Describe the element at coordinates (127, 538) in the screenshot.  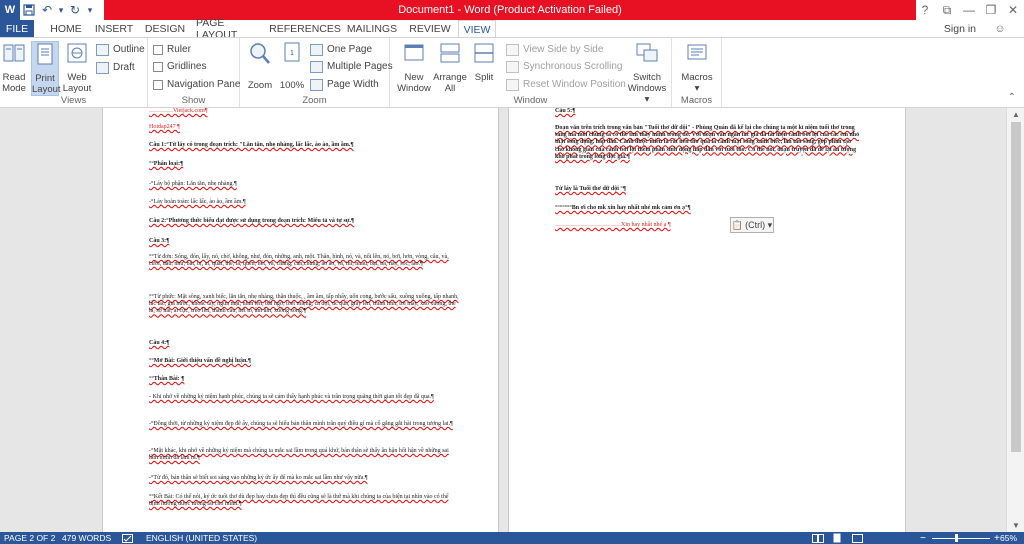
I see `proofing-icon` at that location.